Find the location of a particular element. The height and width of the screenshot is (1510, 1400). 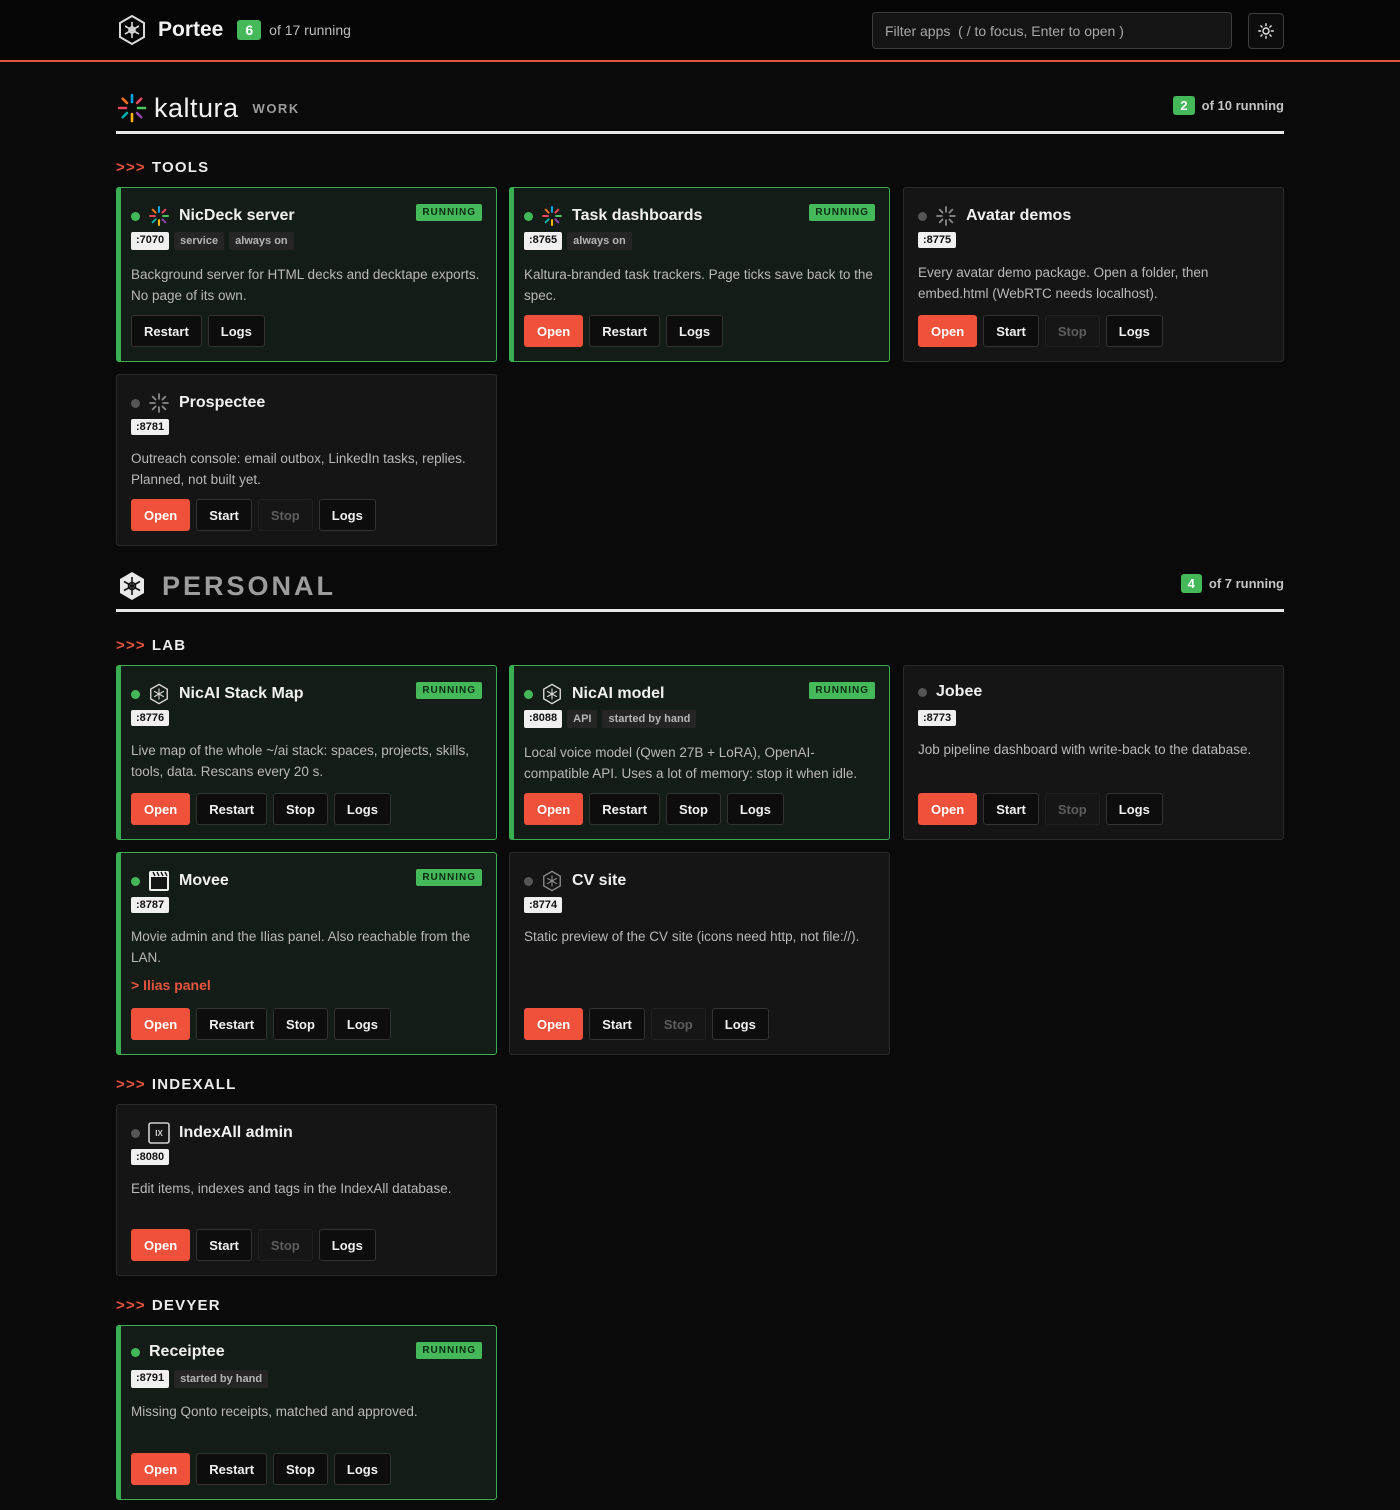

kaltura-spark-icon is located at coordinates (552, 216).